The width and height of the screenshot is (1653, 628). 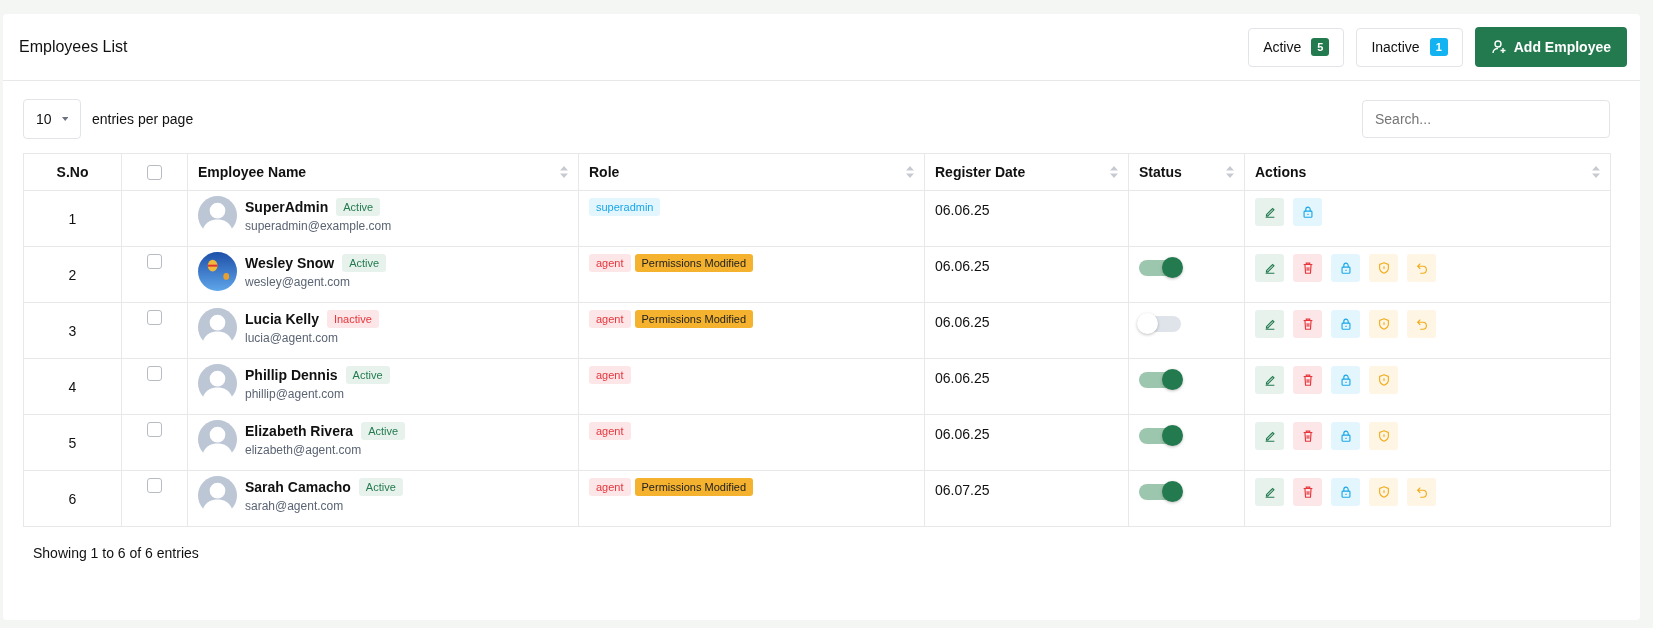 What do you see at coordinates (73, 47) in the screenshot?
I see `page-title: Employees List` at bounding box center [73, 47].